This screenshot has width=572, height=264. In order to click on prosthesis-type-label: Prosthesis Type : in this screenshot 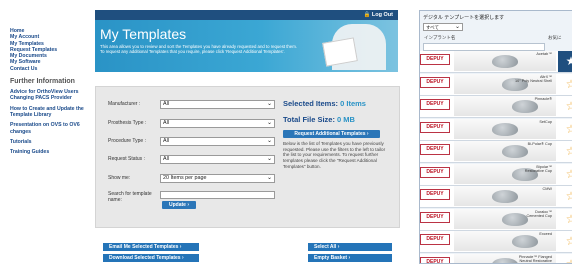, I will do `click(127, 123)`.